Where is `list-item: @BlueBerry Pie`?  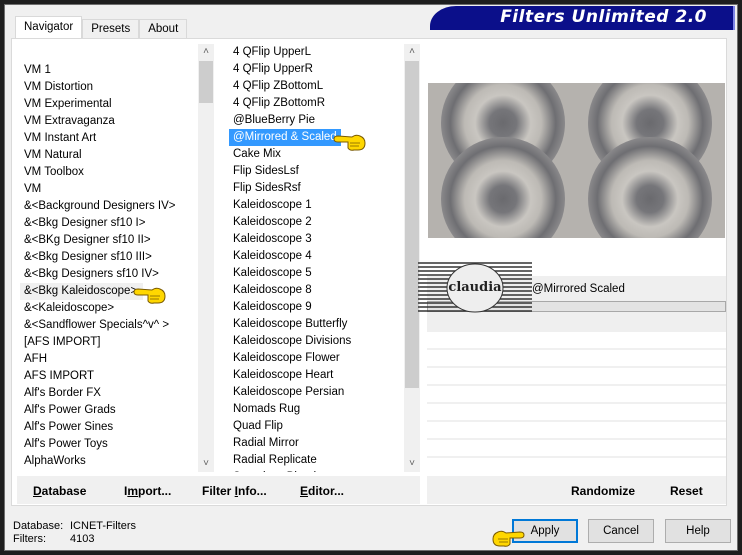 list-item: @BlueBerry Pie is located at coordinates (316, 120).